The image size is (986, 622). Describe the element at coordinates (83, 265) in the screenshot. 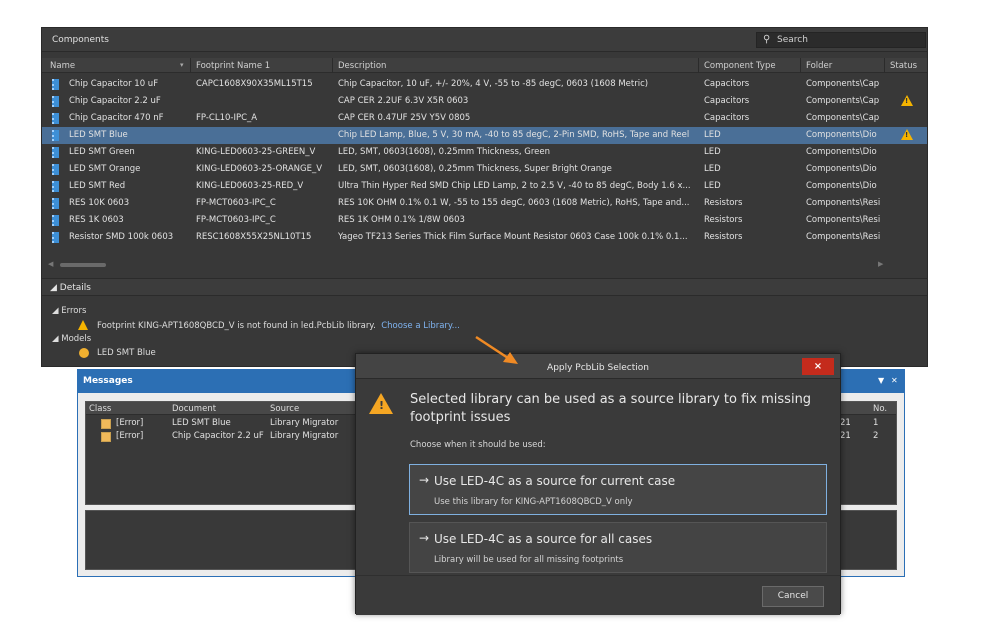

I see `scrollbar-thumb` at that location.